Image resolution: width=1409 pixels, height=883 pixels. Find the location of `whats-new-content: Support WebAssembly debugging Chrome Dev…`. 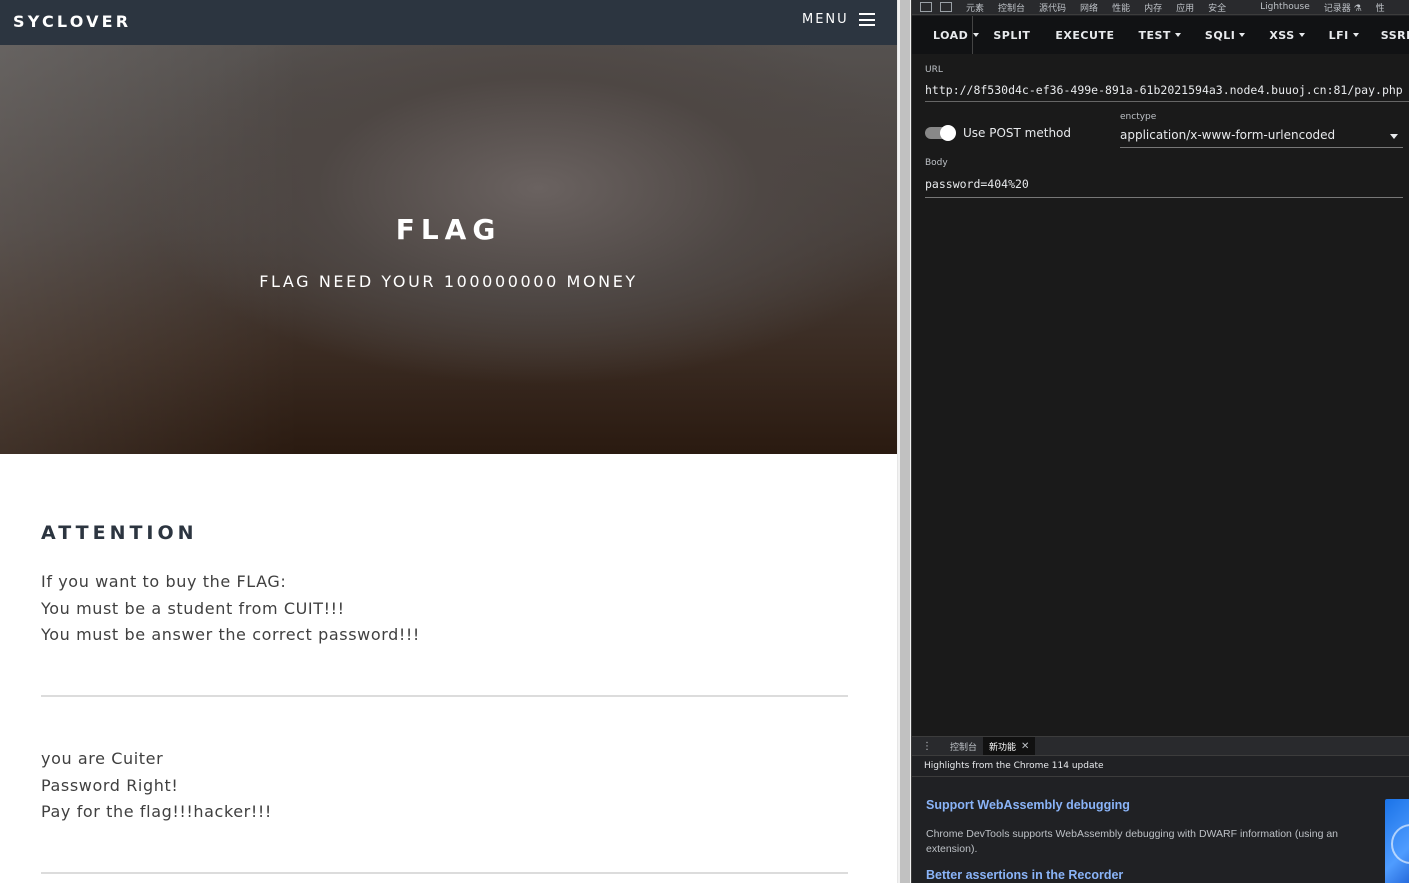

whats-new-content: Support WebAssembly debugging Chrome Dev… is located at coordinates (1160, 830).